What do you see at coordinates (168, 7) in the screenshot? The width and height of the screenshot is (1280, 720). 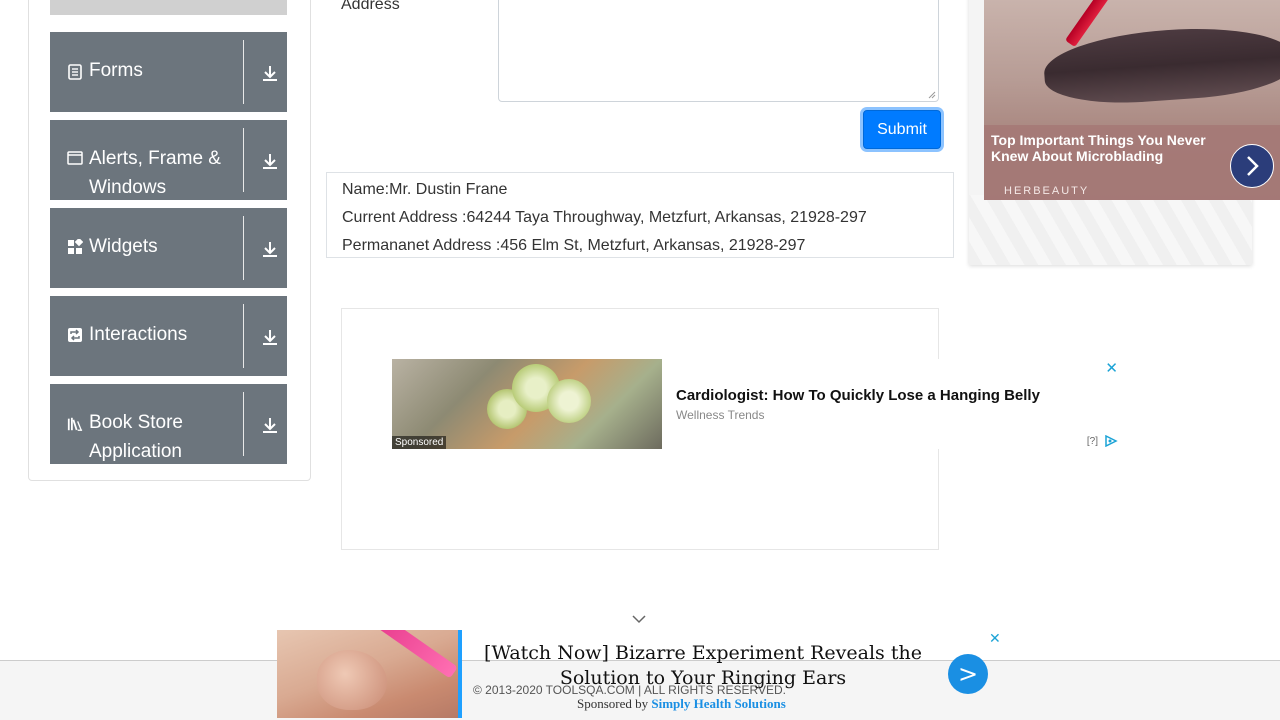 I see `sidebar-collapsed-panel` at bounding box center [168, 7].